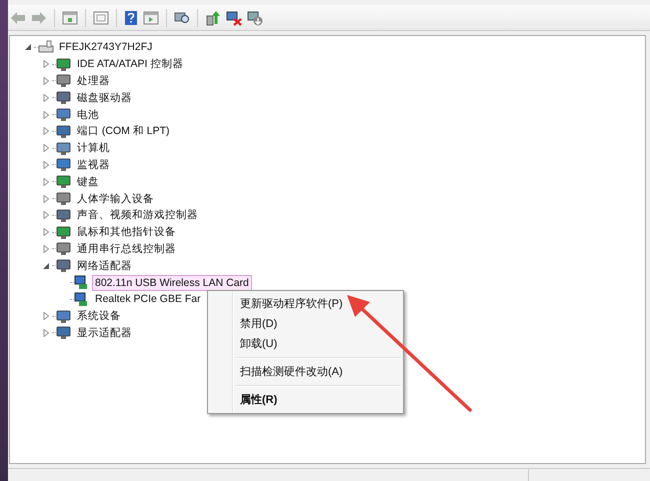 This screenshot has width=650, height=481. I want to click on tree-item: 声音、视频和游戏控制器, so click(137, 215).